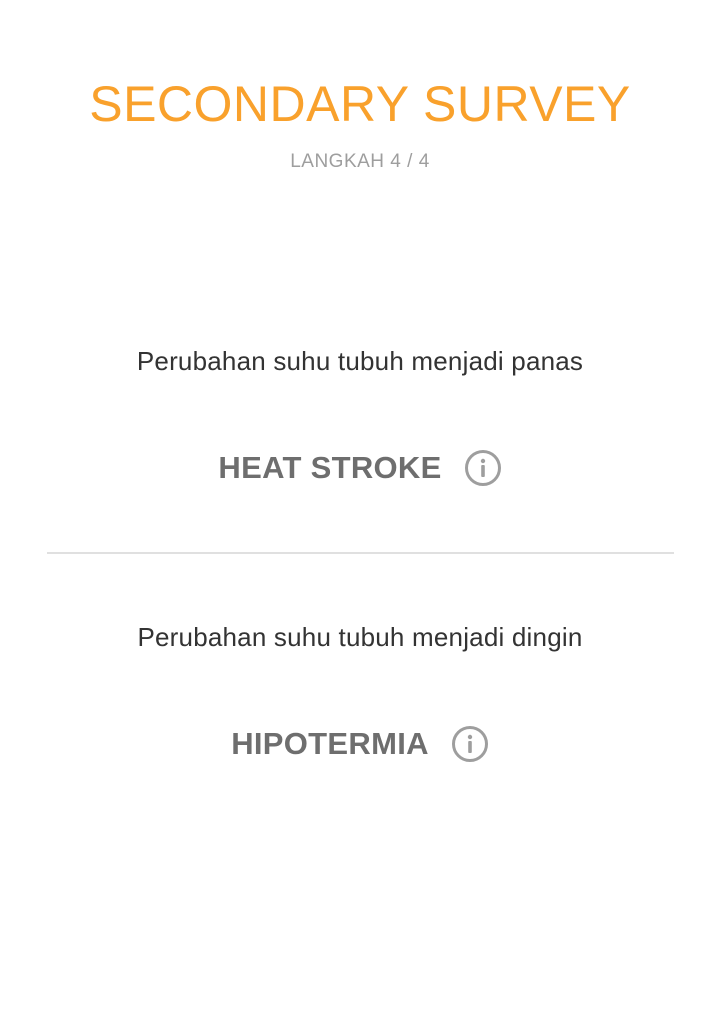 This screenshot has width=720, height=1019. Describe the element at coordinates (330, 744) in the screenshot. I see `answer-label: HIPOTERMIA` at that location.